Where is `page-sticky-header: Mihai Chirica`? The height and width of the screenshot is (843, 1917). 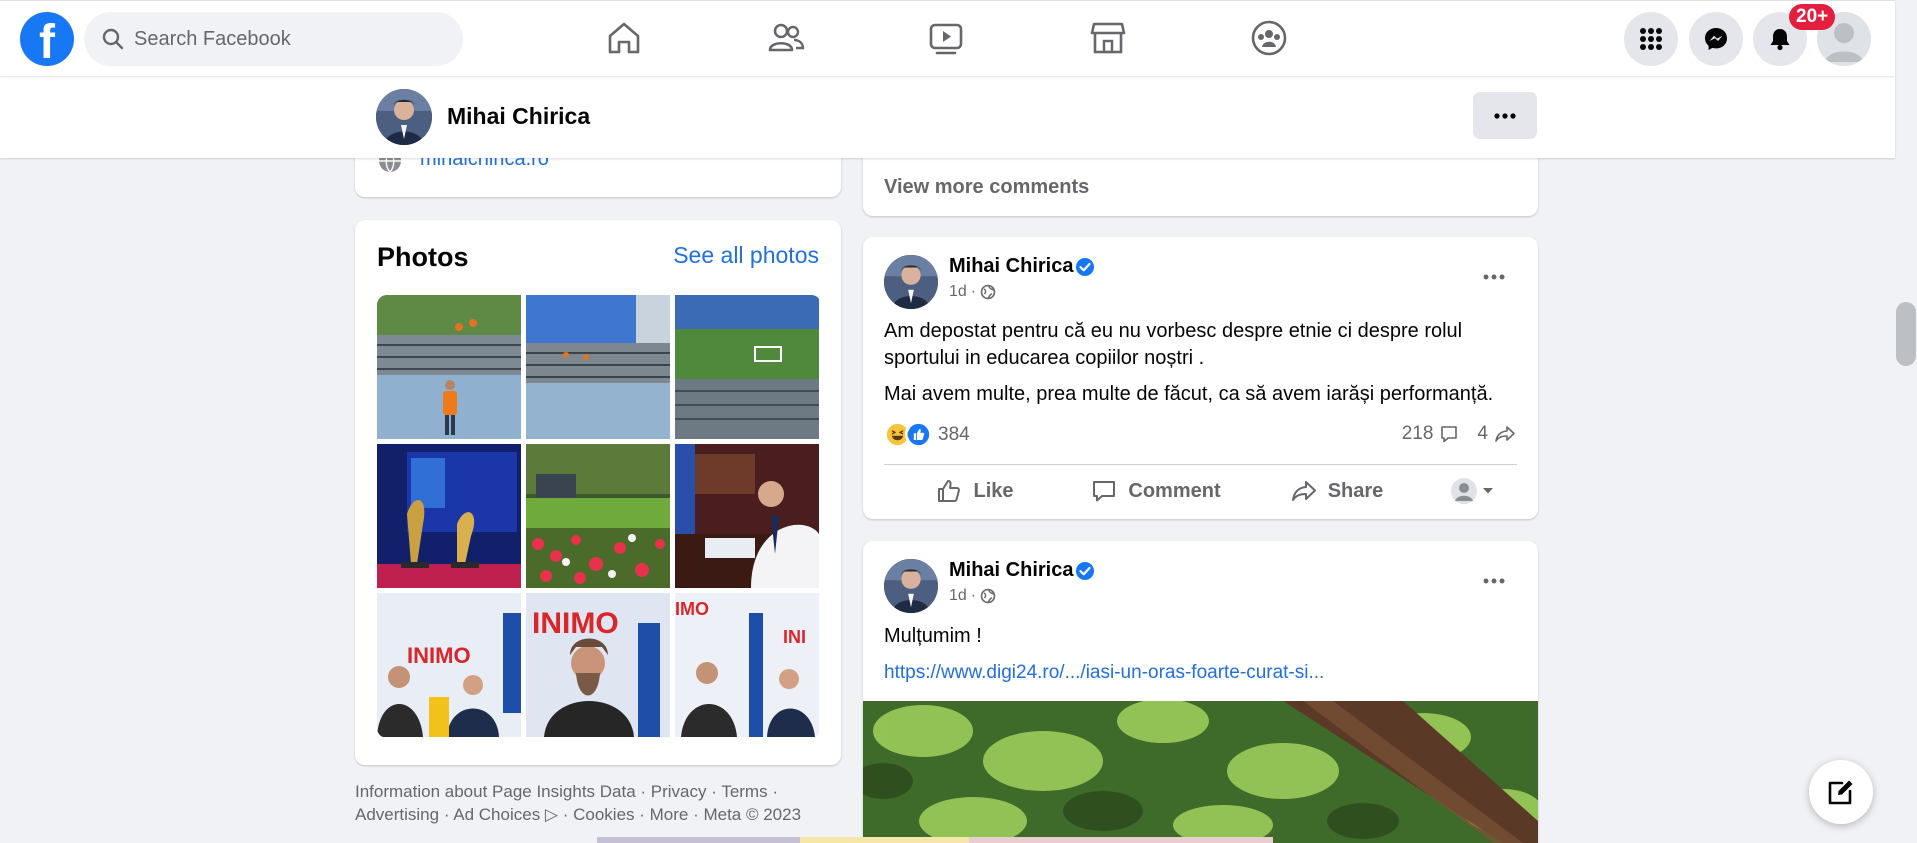 page-sticky-header: Mihai Chirica is located at coordinates (947, 117).